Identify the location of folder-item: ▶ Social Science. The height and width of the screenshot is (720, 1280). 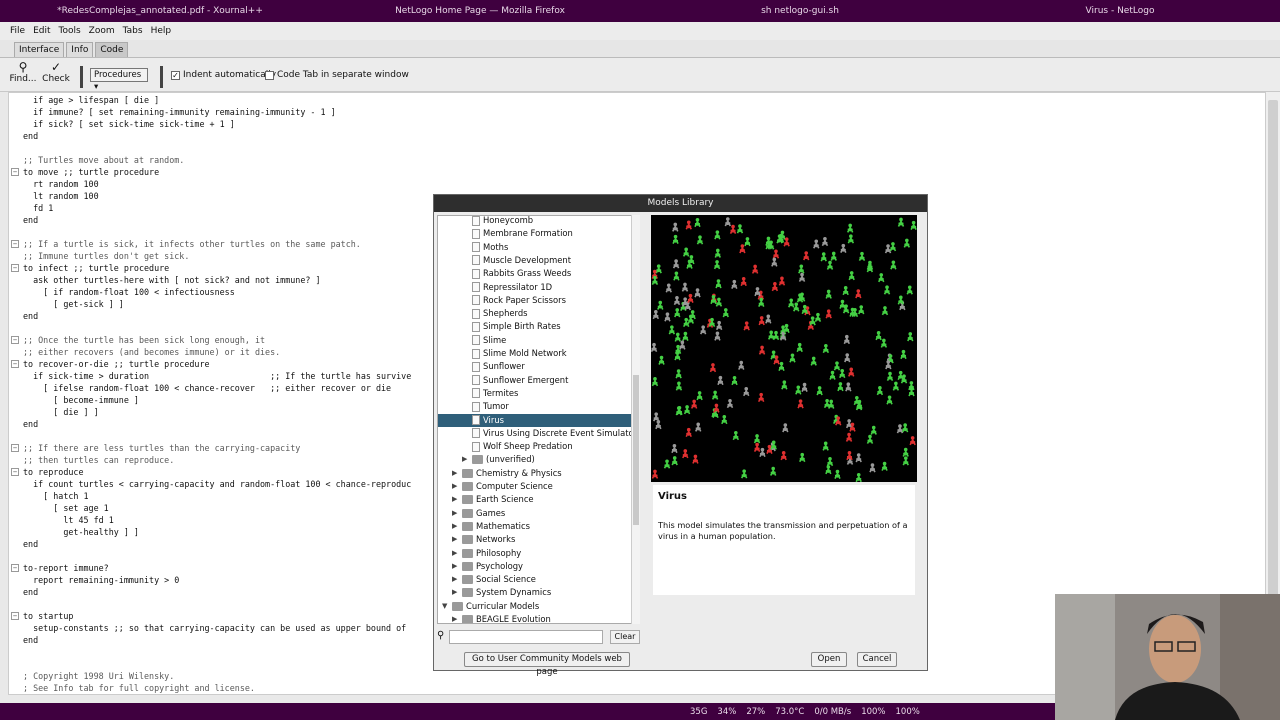
(494, 579).